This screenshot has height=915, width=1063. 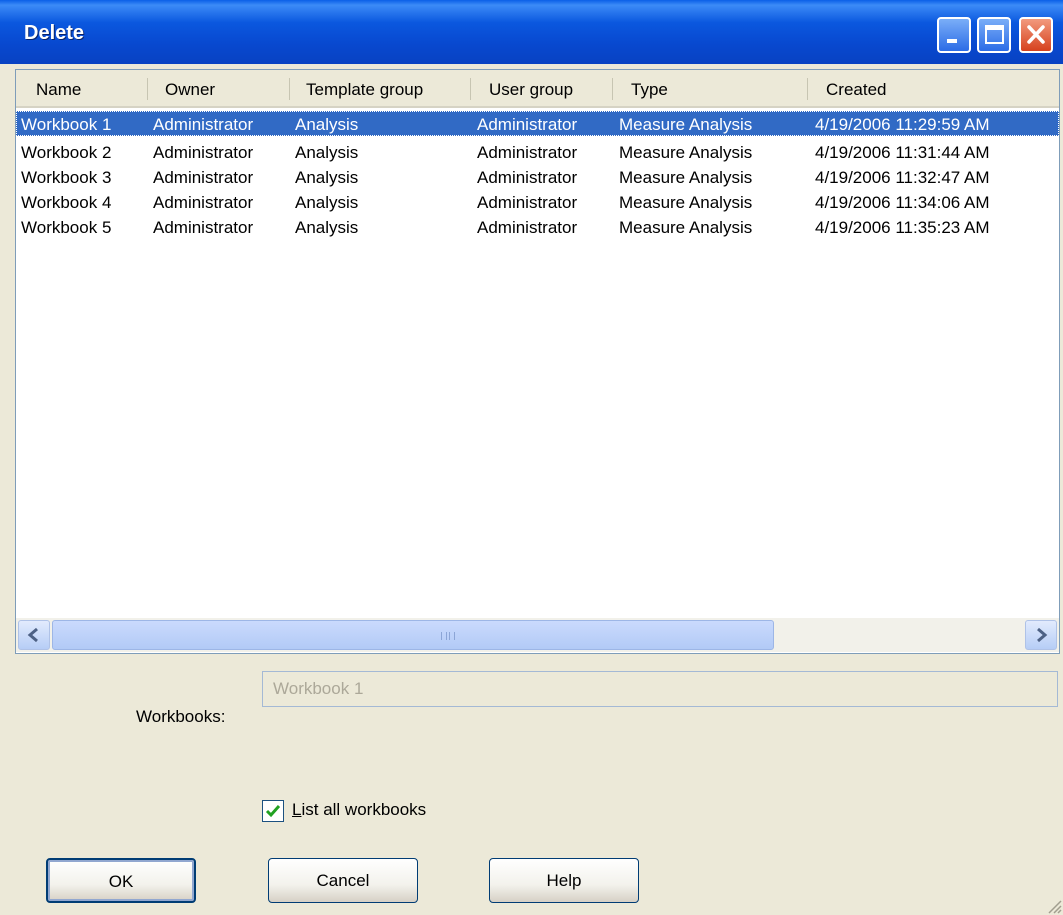 What do you see at coordinates (448, 636) in the screenshot?
I see `scroll-grip` at bounding box center [448, 636].